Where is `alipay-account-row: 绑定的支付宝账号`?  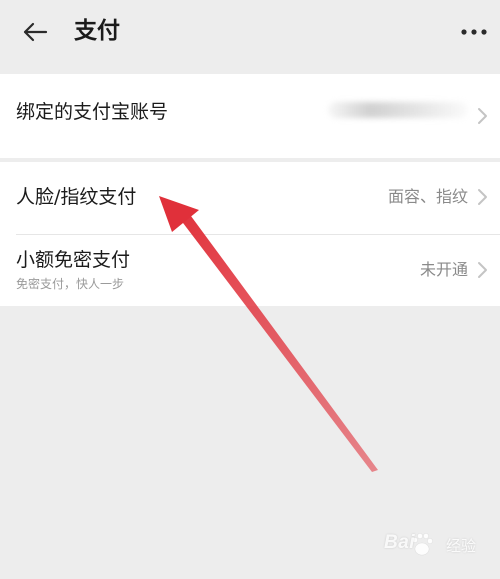
alipay-account-row: 绑定的支付宝账号 is located at coordinates (250, 116).